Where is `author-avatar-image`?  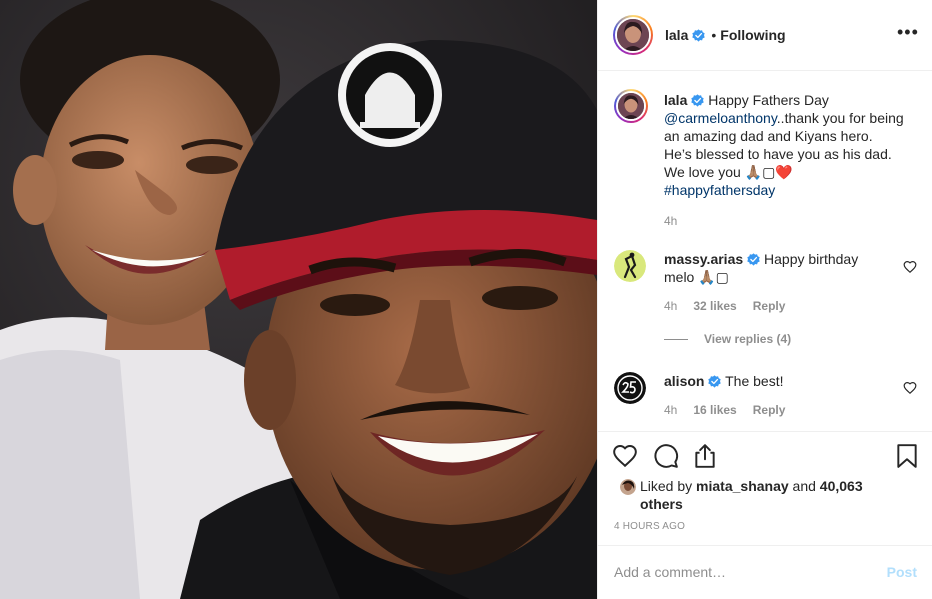
author-avatar-image is located at coordinates (633, 35).